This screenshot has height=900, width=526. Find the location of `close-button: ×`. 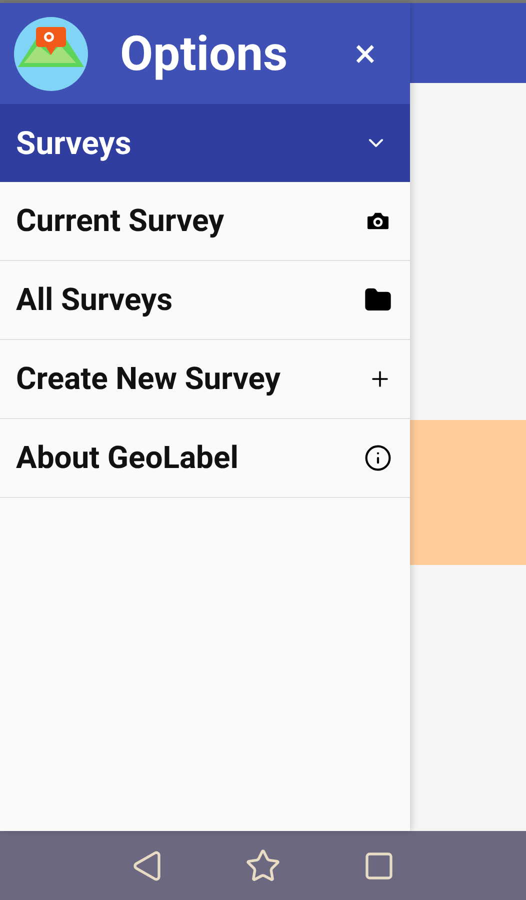

close-button: × is located at coordinates (365, 54).